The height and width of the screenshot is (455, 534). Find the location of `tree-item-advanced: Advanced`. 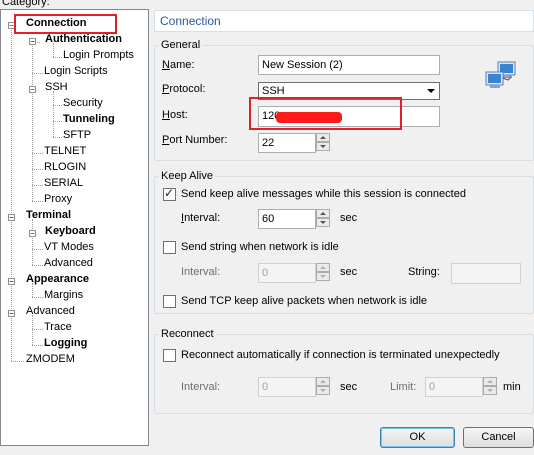

tree-item-advanced: Advanced is located at coordinates (50, 311).